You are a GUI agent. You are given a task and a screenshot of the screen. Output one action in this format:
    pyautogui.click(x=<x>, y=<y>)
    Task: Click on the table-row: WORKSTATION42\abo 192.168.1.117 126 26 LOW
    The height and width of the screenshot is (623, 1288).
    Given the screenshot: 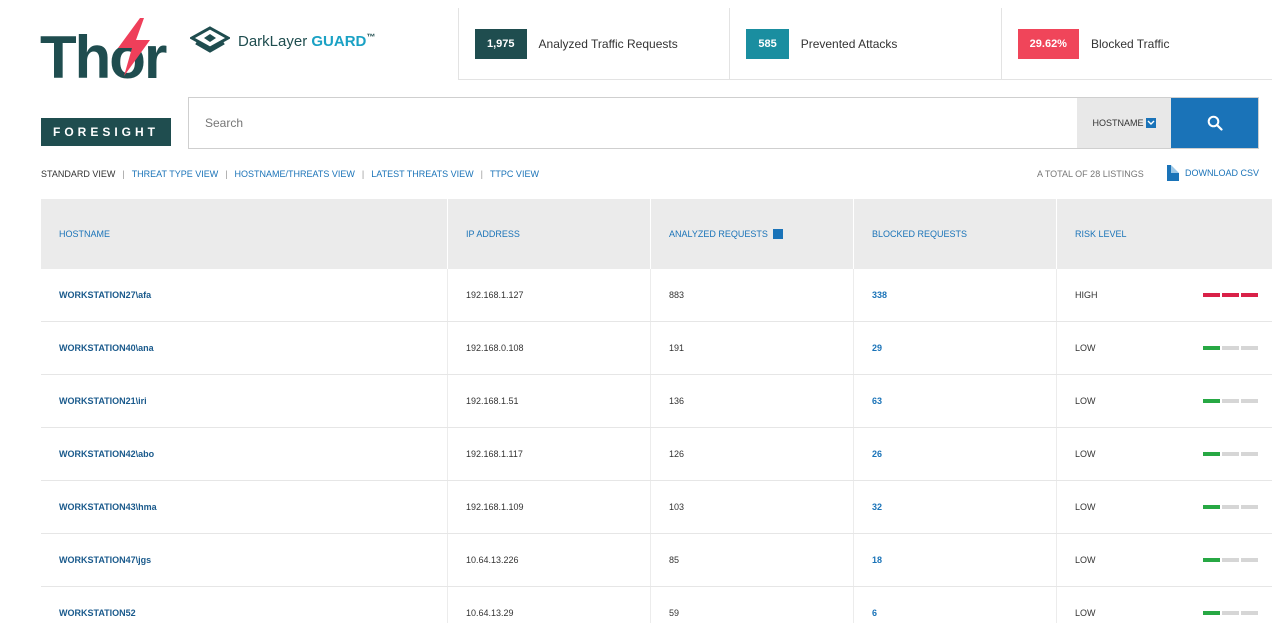 What is the action you would take?
    pyautogui.click(x=656, y=454)
    